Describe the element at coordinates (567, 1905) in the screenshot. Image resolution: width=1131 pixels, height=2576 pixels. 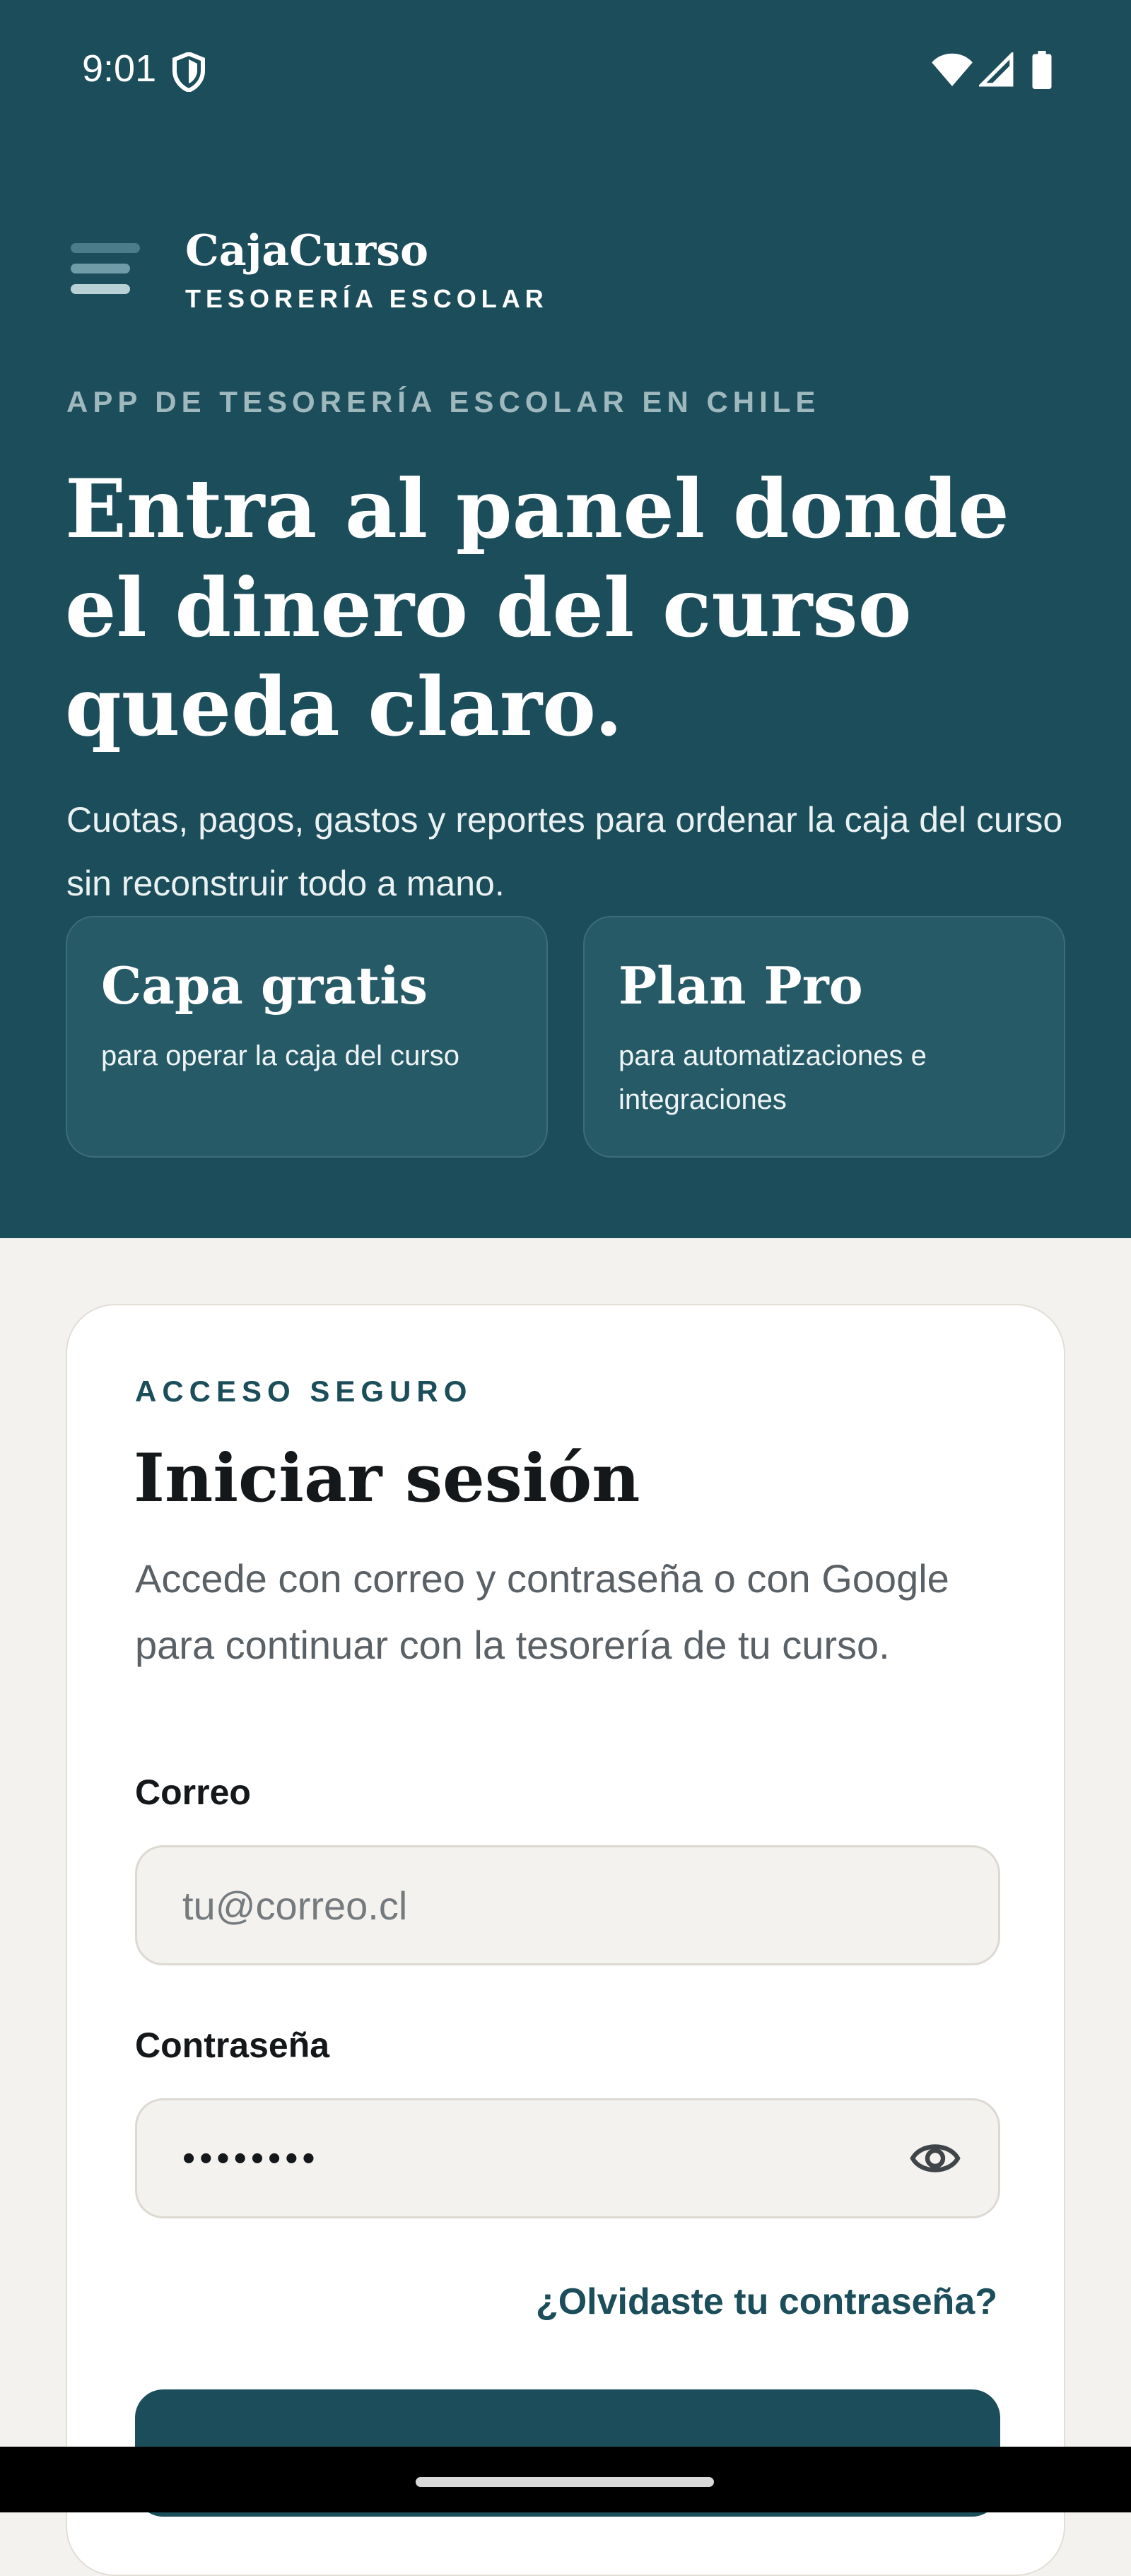
I see `email-field` at that location.